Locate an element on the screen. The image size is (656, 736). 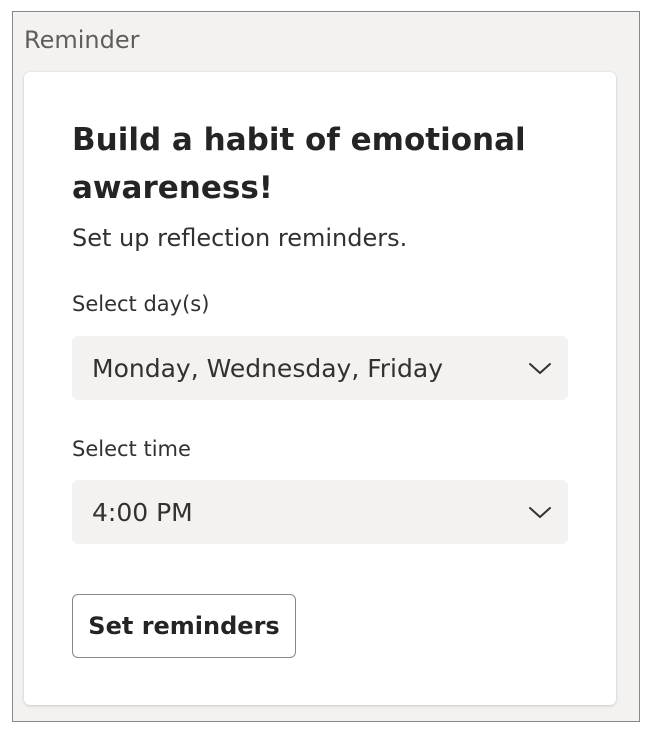
card-headline: Build a habit of emotional awareness! is located at coordinates (299, 164).